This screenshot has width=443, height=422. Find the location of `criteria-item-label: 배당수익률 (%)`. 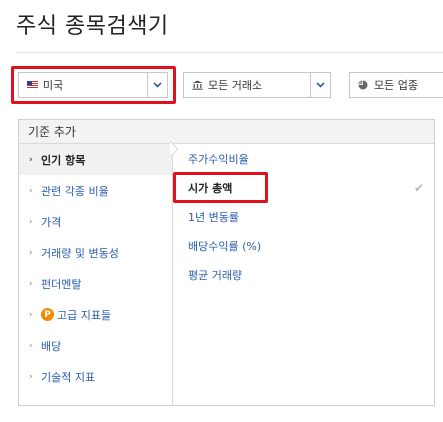

criteria-item-label: 배당수익률 (%) is located at coordinates (225, 246).